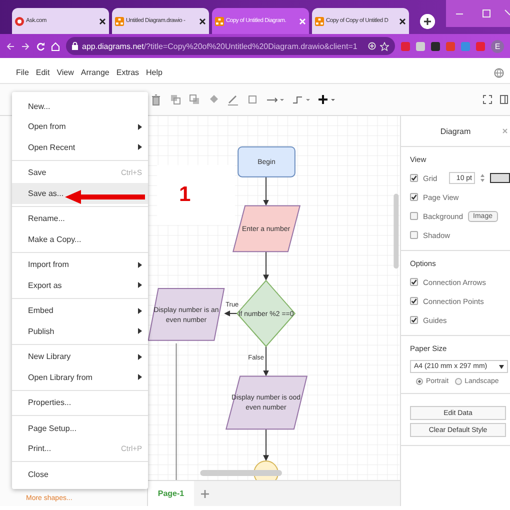 Image resolution: width=510 pixels, height=510 pixels. Describe the element at coordinates (80, 474) in the screenshot. I see `menu-entry: Close` at that location.